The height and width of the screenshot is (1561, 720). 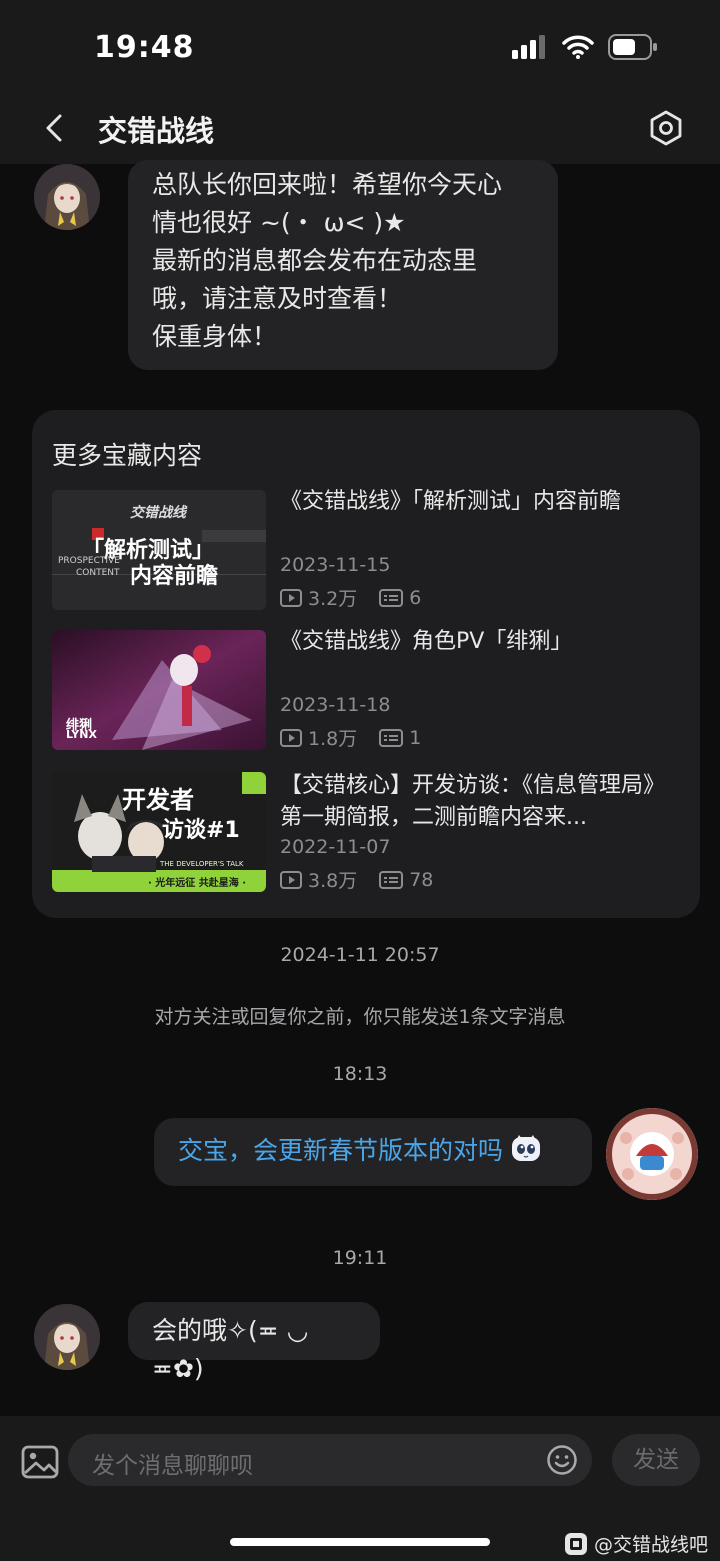 What do you see at coordinates (158, 800) in the screenshot?
I see `thumb-headline: 开发者` at bounding box center [158, 800].